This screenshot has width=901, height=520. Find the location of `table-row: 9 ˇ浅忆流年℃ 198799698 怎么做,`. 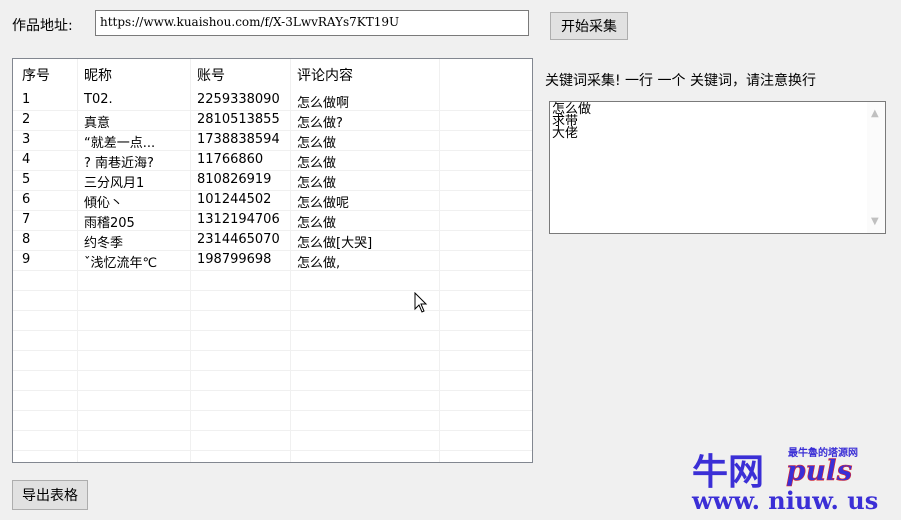

table-row: 9 ˇ浅忆流年℃ 198799698 怎么做, is located at coordinates (272, 260).